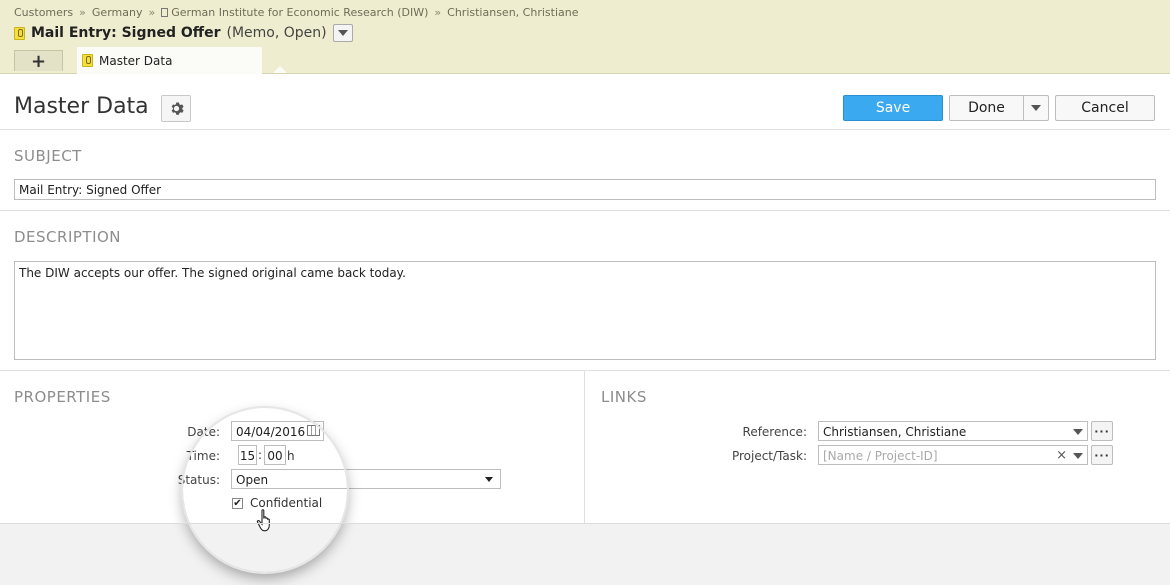  What do you see at coordinates (986, 108) in the screenshot?
I see `done-button: Done` at bounding box center [986, 108].